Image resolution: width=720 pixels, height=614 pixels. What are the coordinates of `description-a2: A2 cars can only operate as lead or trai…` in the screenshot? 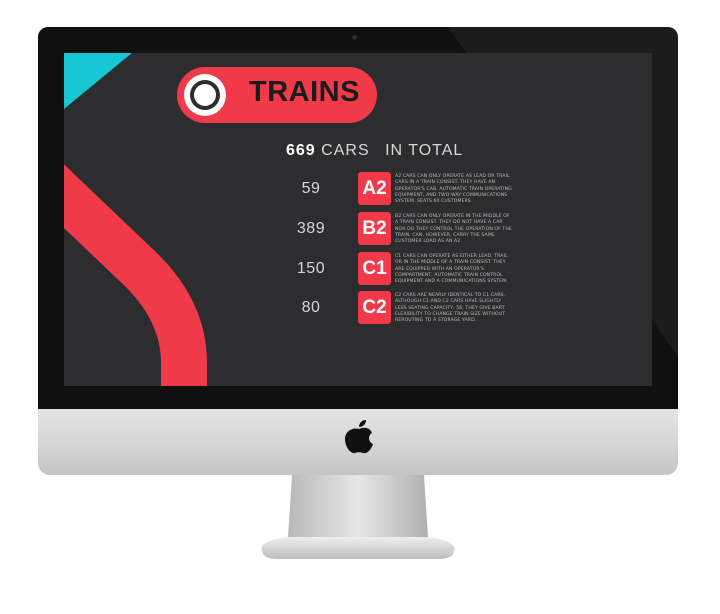 It's located at (453, 189).